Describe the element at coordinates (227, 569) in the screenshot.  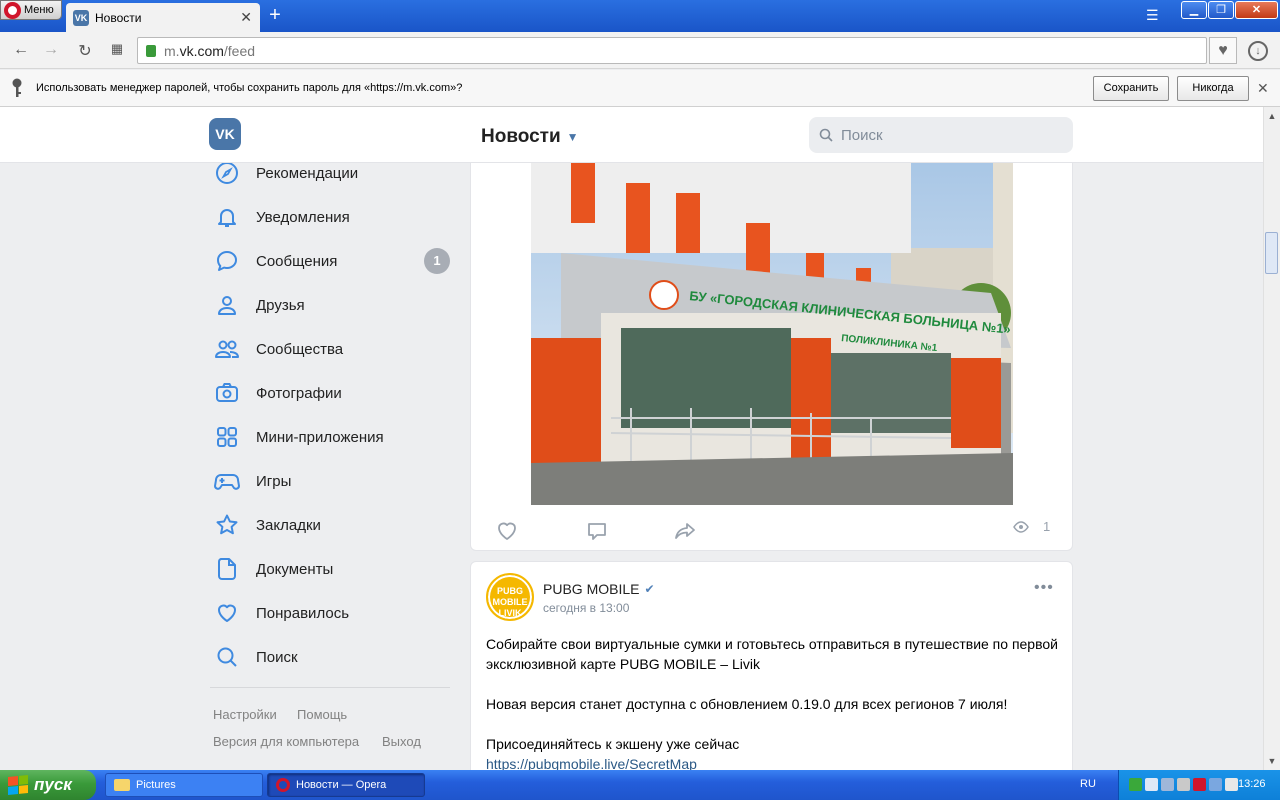
I see `document-icon` at that location.